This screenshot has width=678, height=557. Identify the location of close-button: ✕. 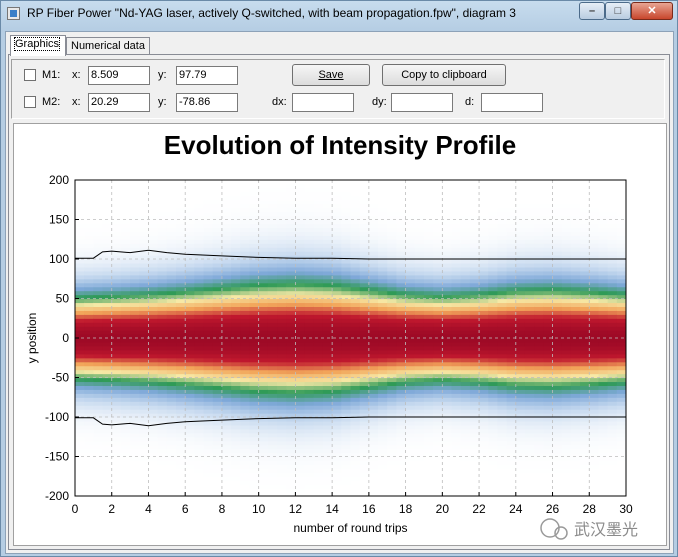
(652, 11).